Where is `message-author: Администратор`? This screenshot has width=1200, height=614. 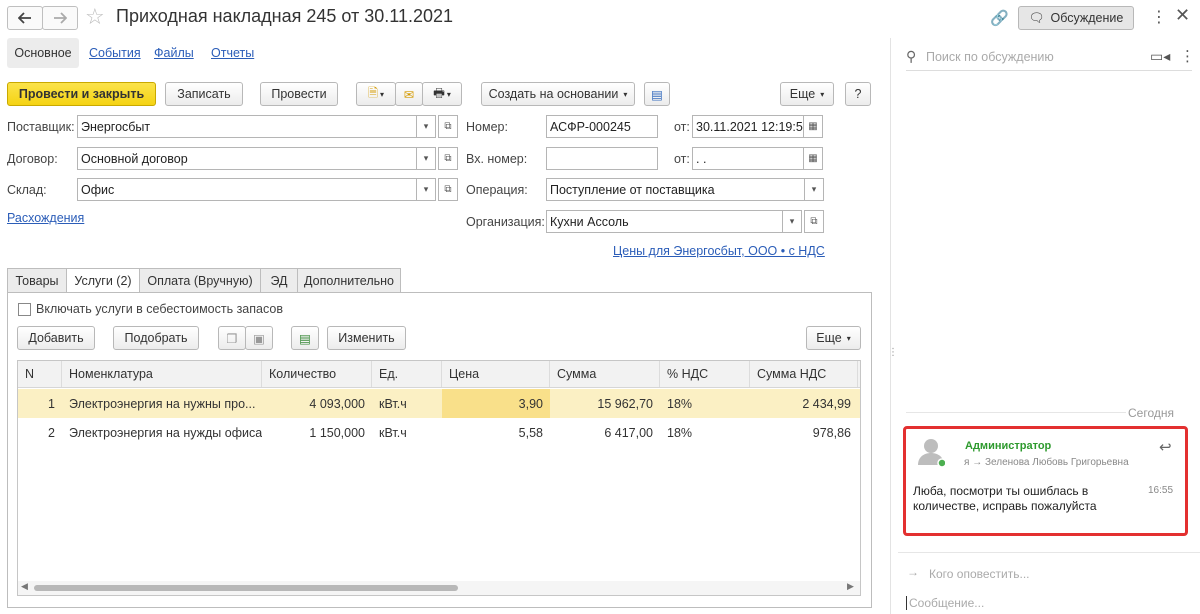
message-author: Администратор is located at coordinates (1008, 446).